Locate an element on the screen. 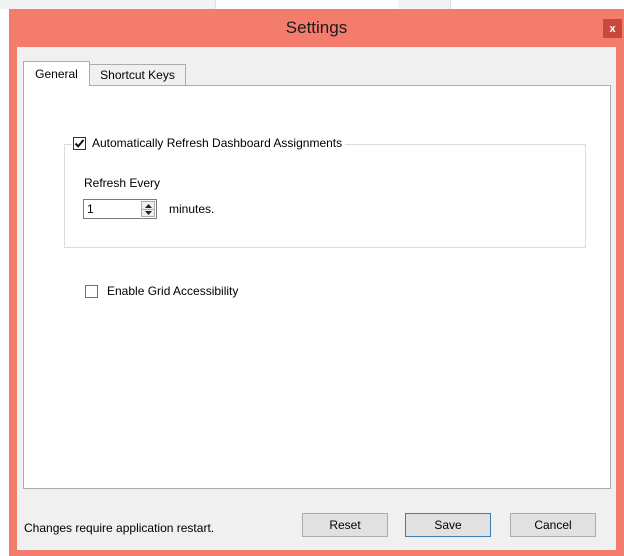 The image size is (624, 556). auto-refresh-checkbox is located at coordinates (79, 143).